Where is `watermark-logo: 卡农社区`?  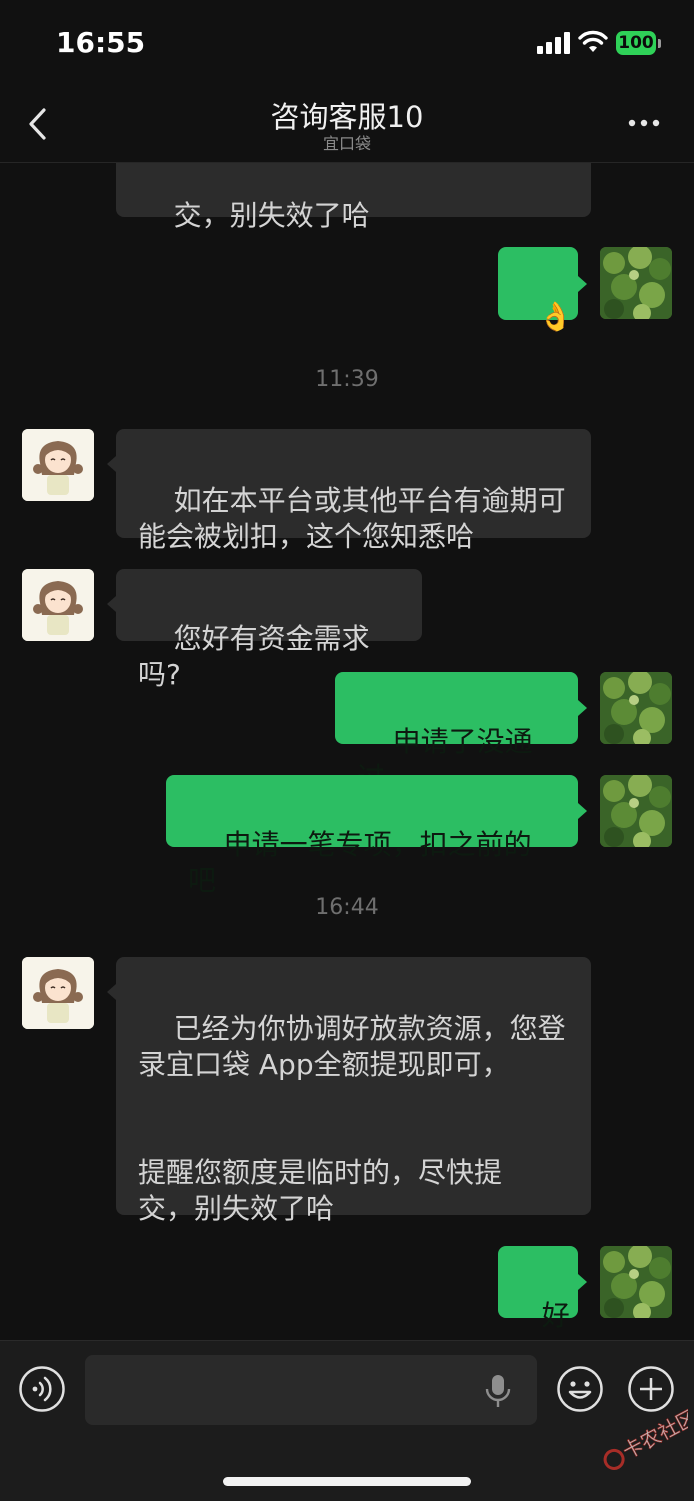
watermark-logo: 卡农社区 is located at coordinates (645, 1437).